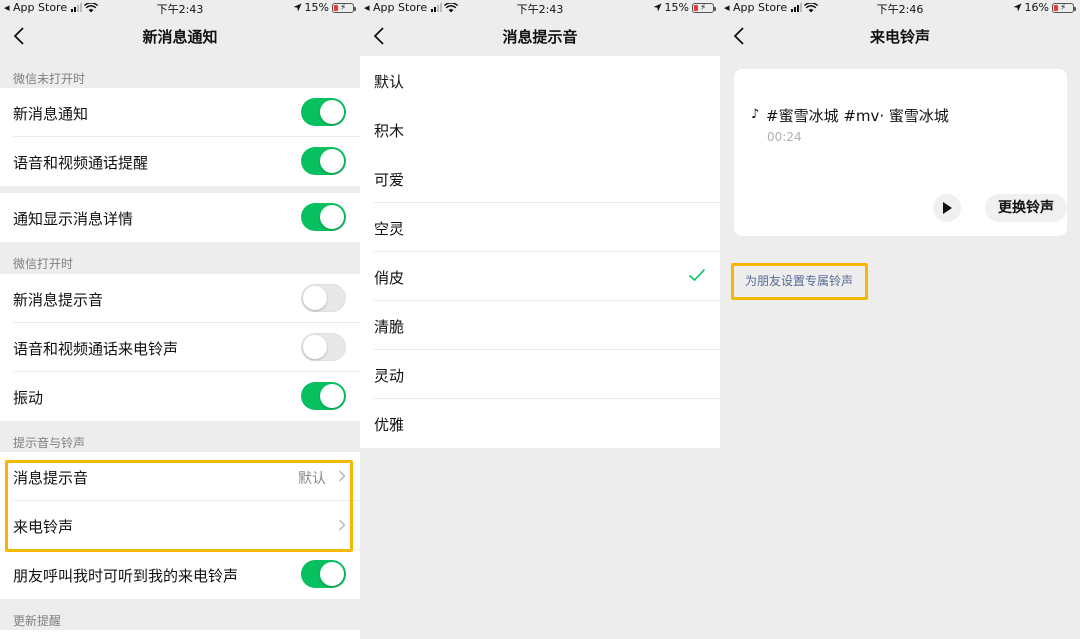 Image resolution: width=1080 pixels, height=639 pixels. Describe the element at coordinates (49, 443) in the screenshot. I see `section-header: 提示音与铃声` at that location.